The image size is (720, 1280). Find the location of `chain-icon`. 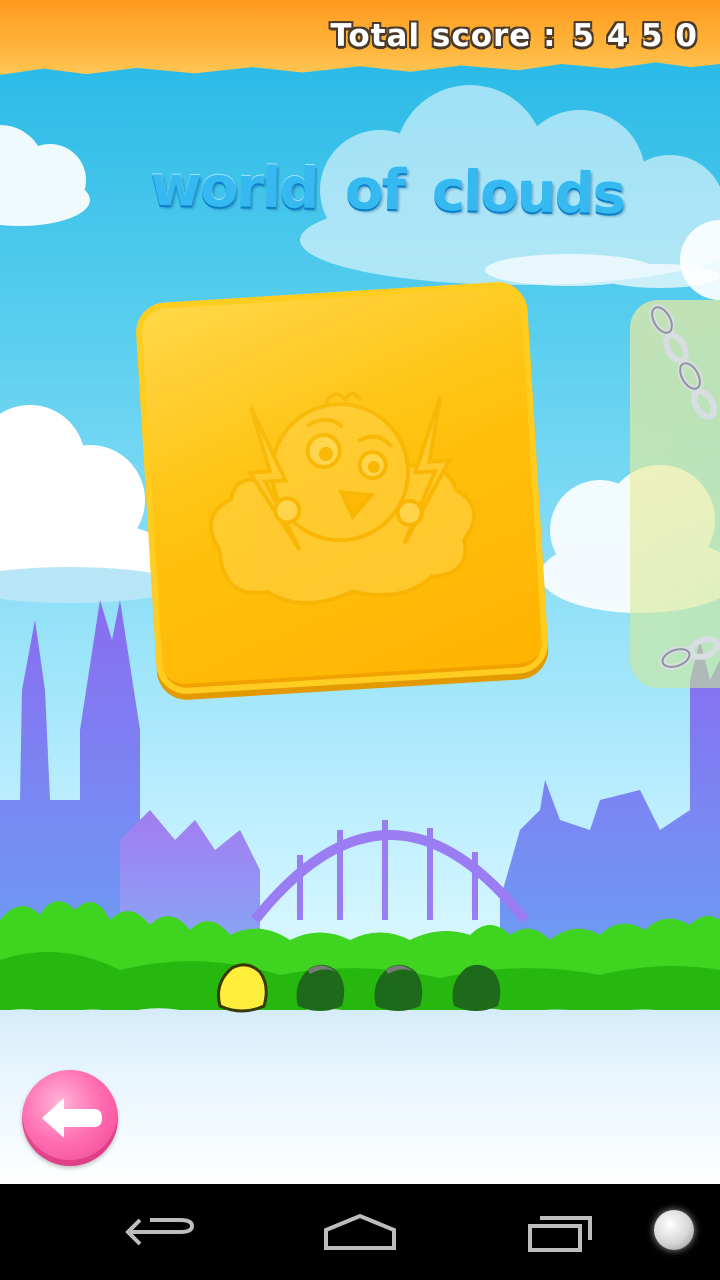

chain-icon is located at coordinates (684, 487).